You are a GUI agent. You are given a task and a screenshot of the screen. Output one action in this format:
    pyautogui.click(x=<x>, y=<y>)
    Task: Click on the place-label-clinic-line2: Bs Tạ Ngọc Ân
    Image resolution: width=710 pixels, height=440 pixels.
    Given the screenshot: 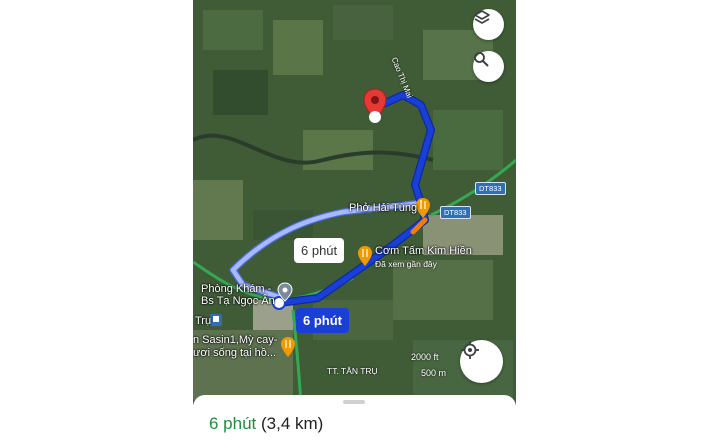 What is the action you would take?
    pyautogui.click(x=238, y=301)
    